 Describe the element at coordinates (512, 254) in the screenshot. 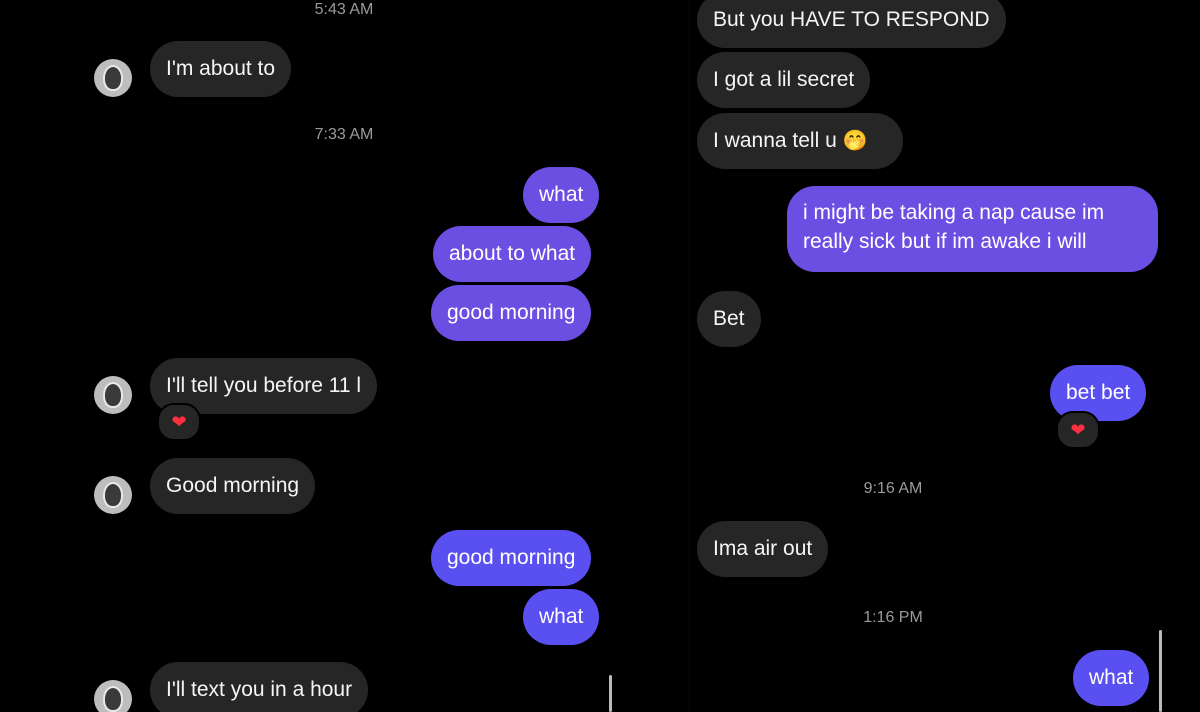

I see `outgoing-message: about to what` at that location.